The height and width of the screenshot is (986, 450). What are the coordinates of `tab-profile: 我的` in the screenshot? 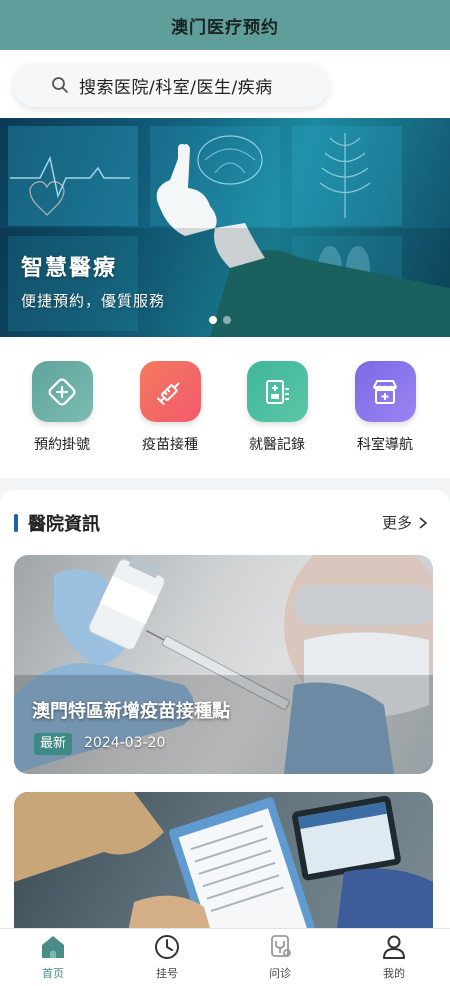 It's located at (394, 959).